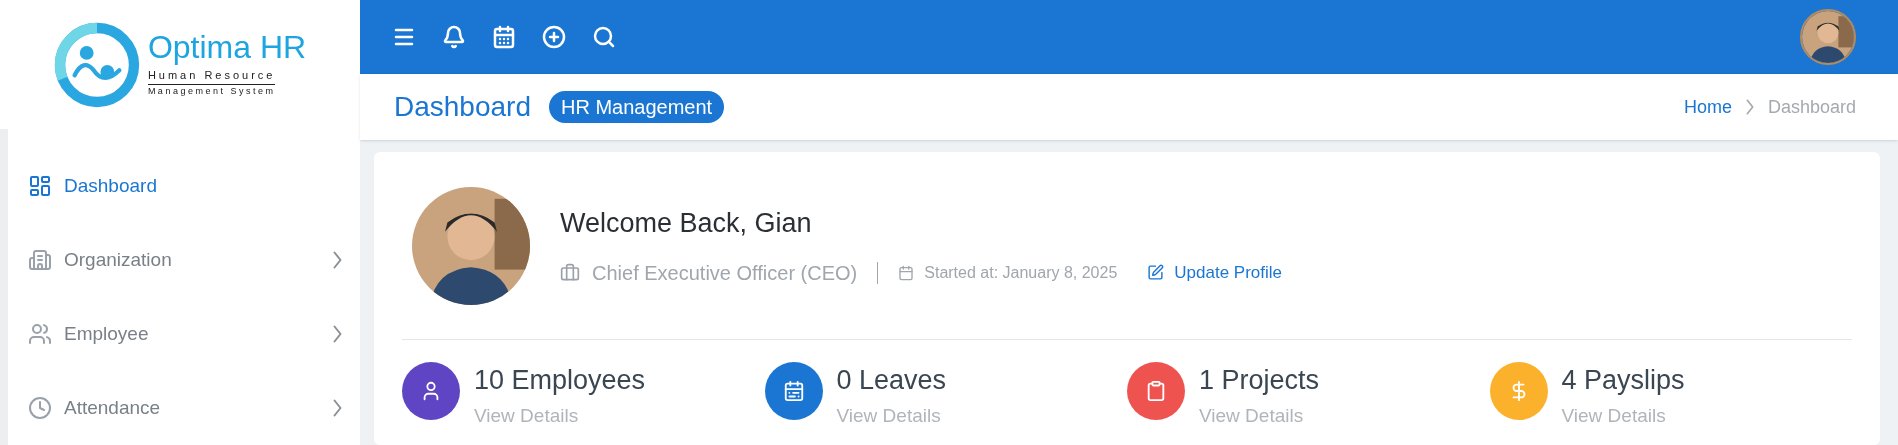  I want to click on page-title: Dashboard, so click(462, 107).